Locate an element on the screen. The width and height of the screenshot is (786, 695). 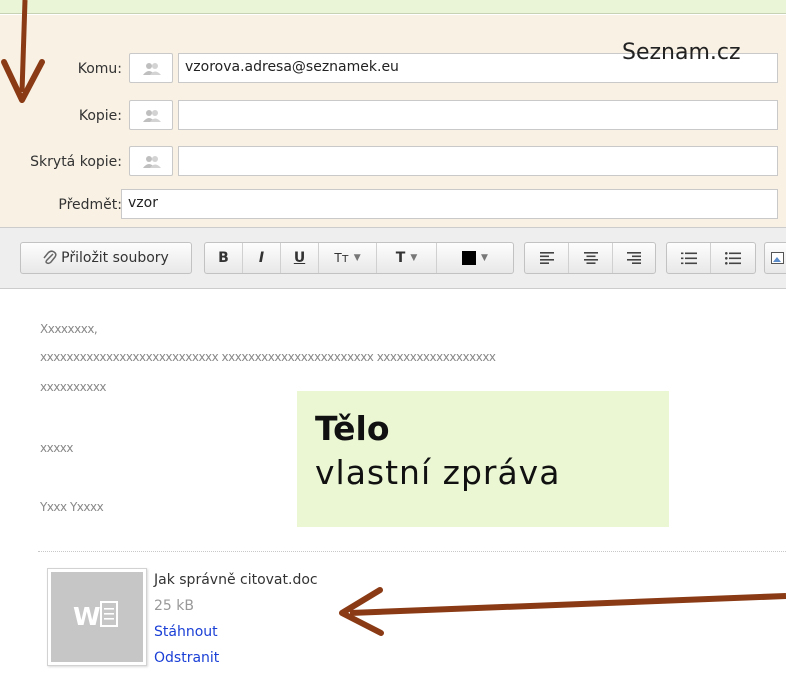
align-right-button is located at coordinates (634, 258).